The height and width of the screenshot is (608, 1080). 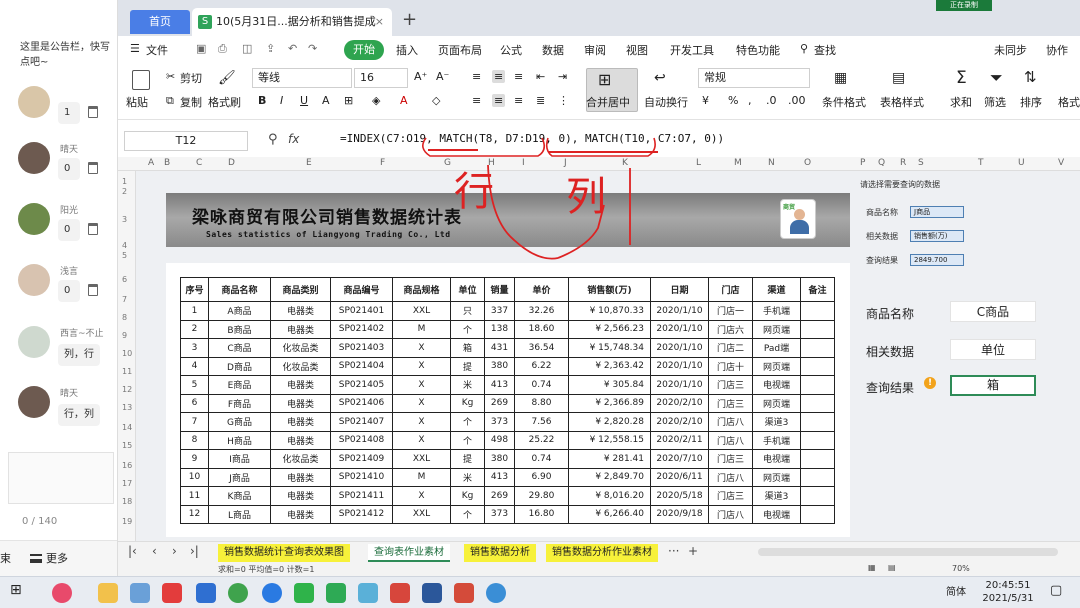 What do you see at coordinates (364, 50) in the screenshot?
I see `menu-start: 开始` at bounding box center [364, 50].